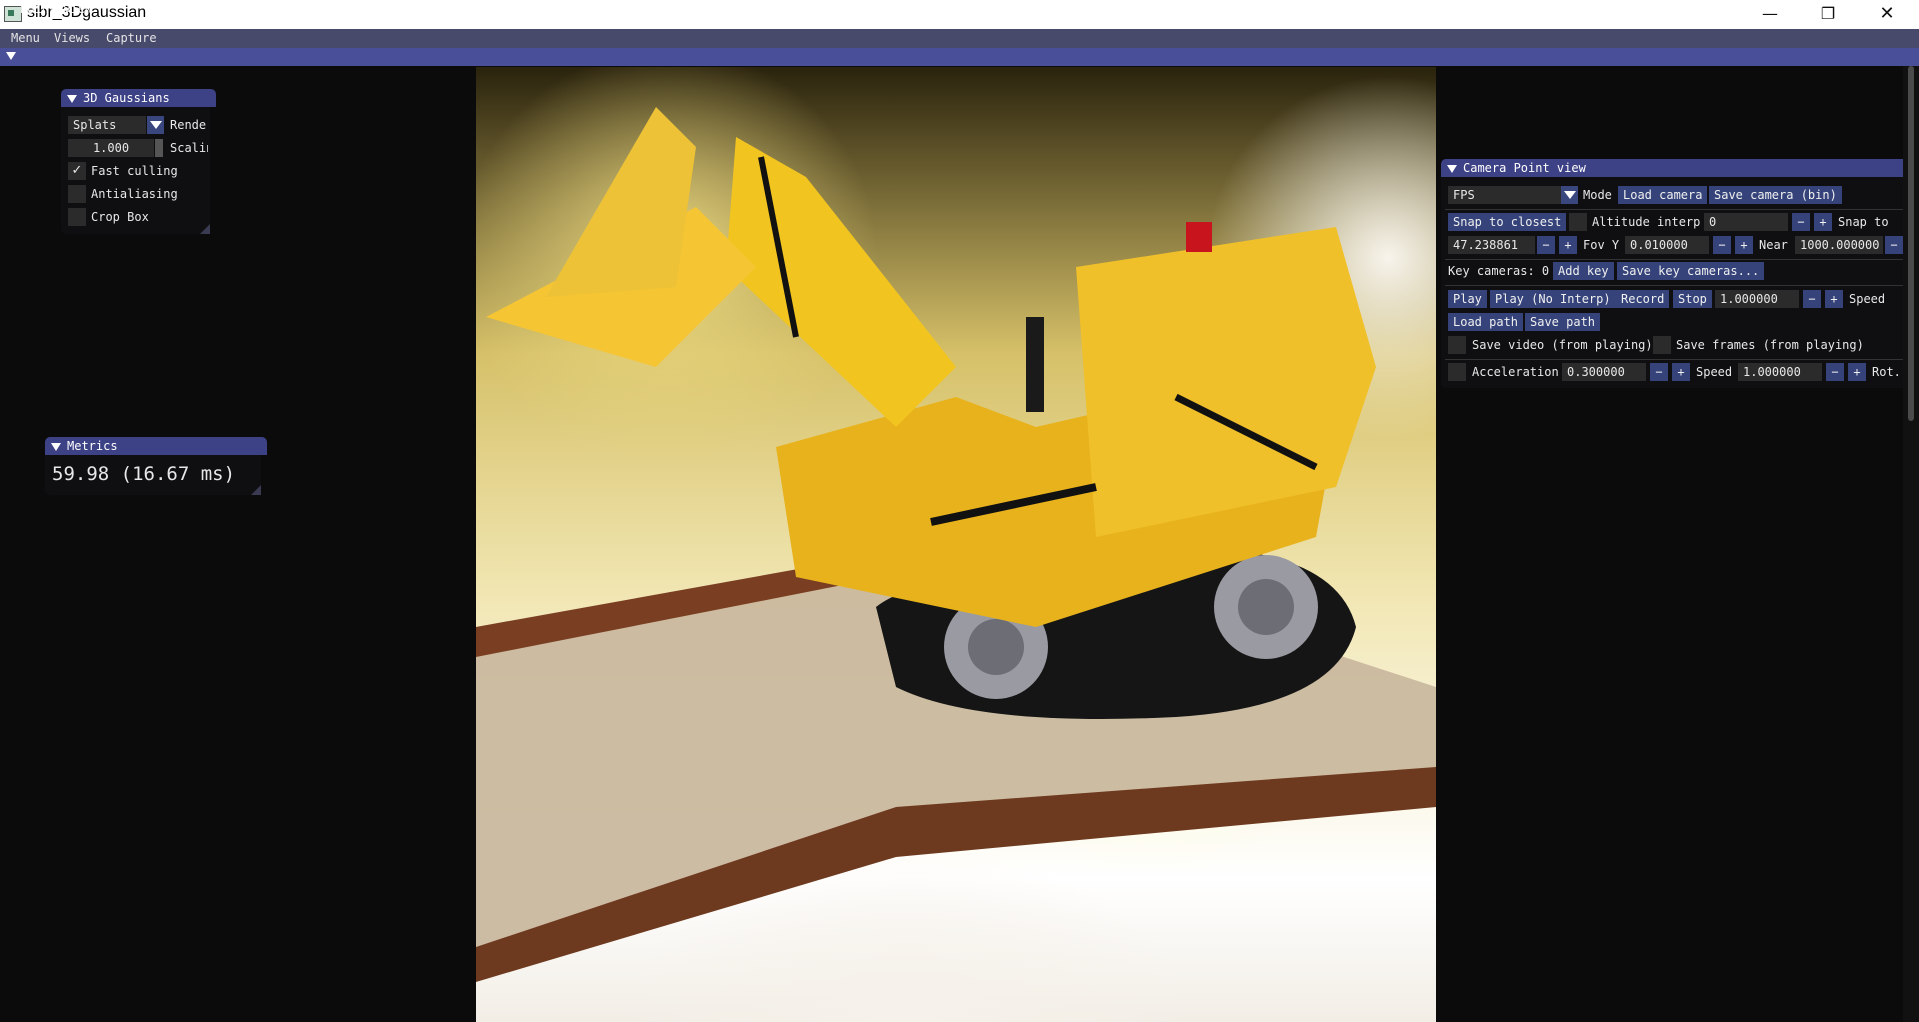  I want to click on fov-y-decrement-button: −, so click(1722, 245).